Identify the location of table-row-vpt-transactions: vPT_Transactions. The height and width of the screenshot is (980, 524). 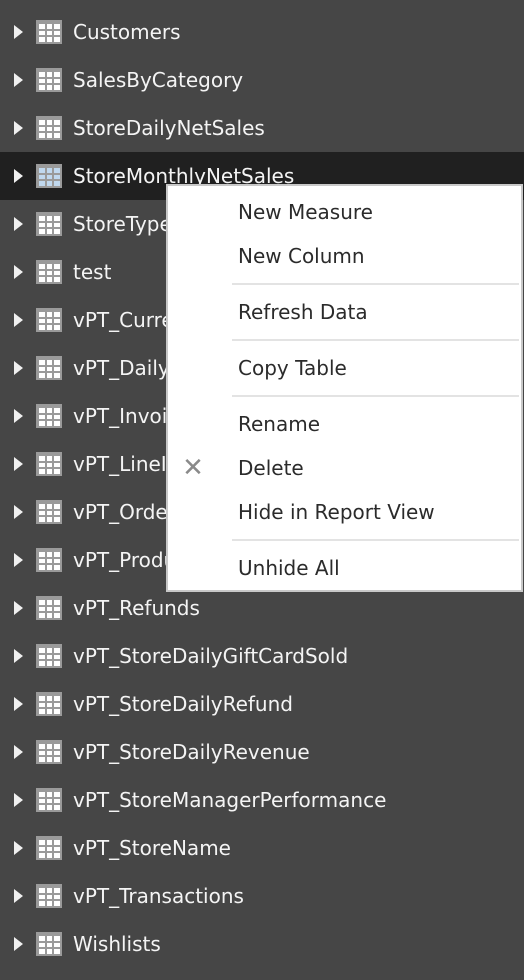
(262, 896).